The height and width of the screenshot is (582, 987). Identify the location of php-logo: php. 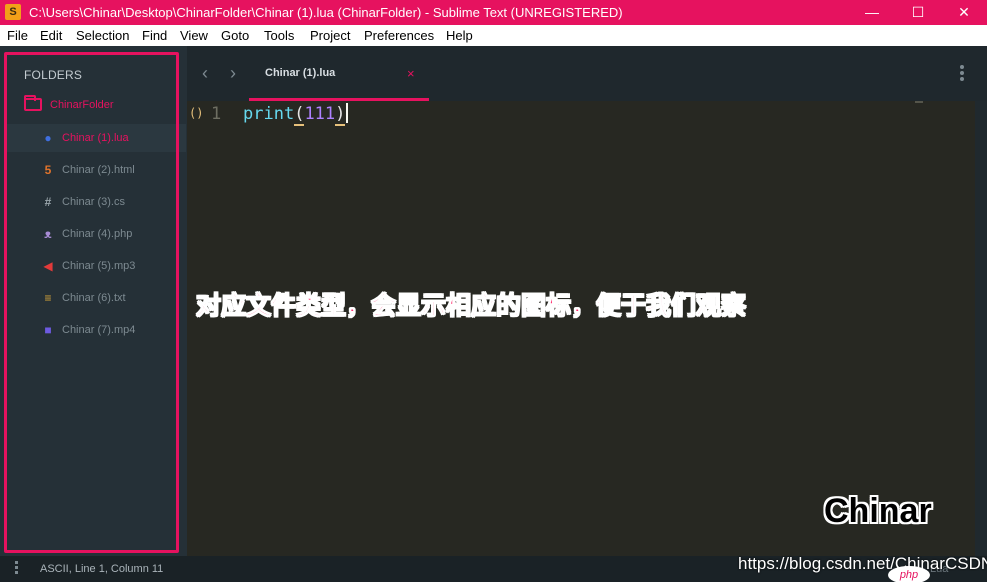
(909, 574).